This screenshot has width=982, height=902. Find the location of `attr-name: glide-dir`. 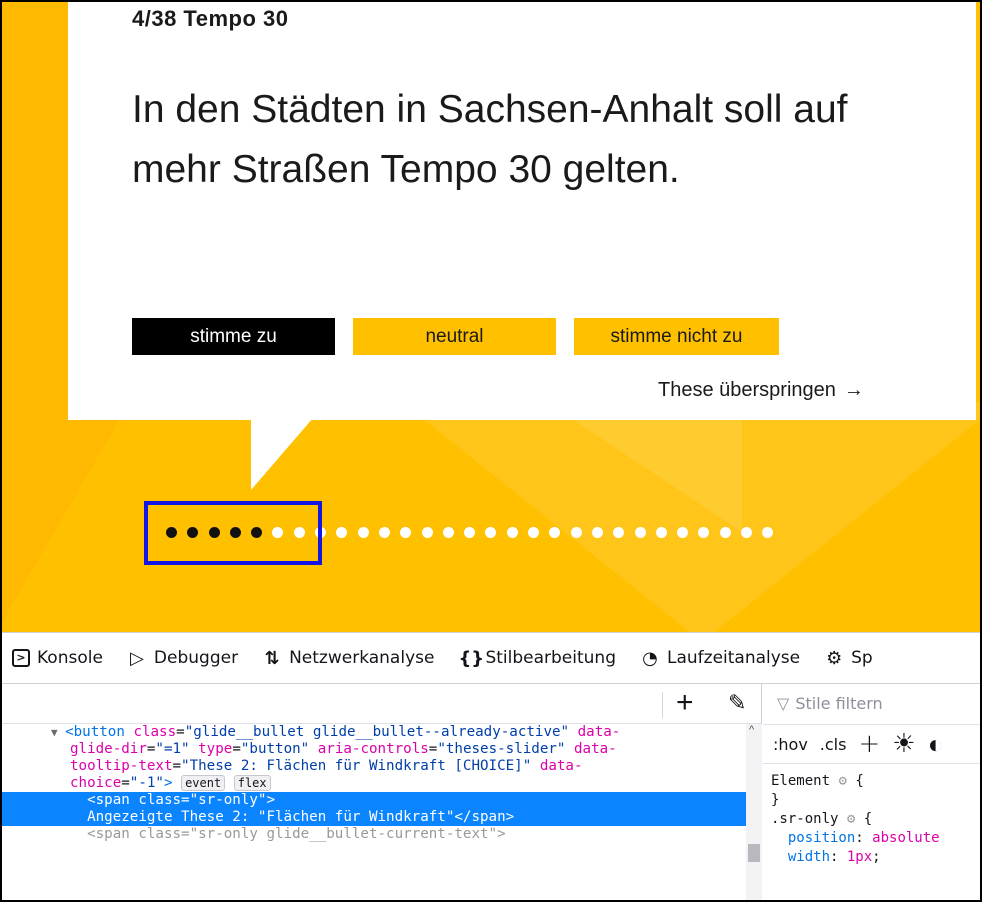

attr-name: glide-dir is located at coordinates (108, 749).